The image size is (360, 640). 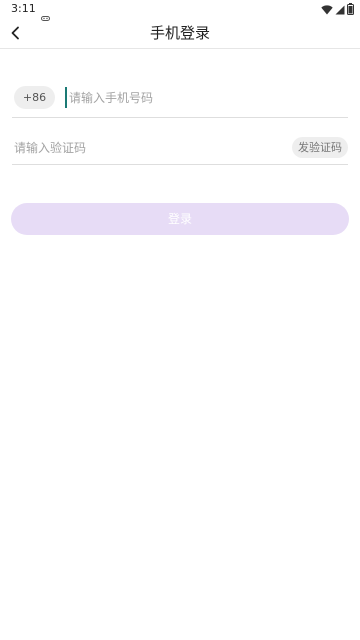 What do you see at coordinates (180, 10) in the screenshot?
I see `status-bar: 3:11` at bounding box center [180, 10].